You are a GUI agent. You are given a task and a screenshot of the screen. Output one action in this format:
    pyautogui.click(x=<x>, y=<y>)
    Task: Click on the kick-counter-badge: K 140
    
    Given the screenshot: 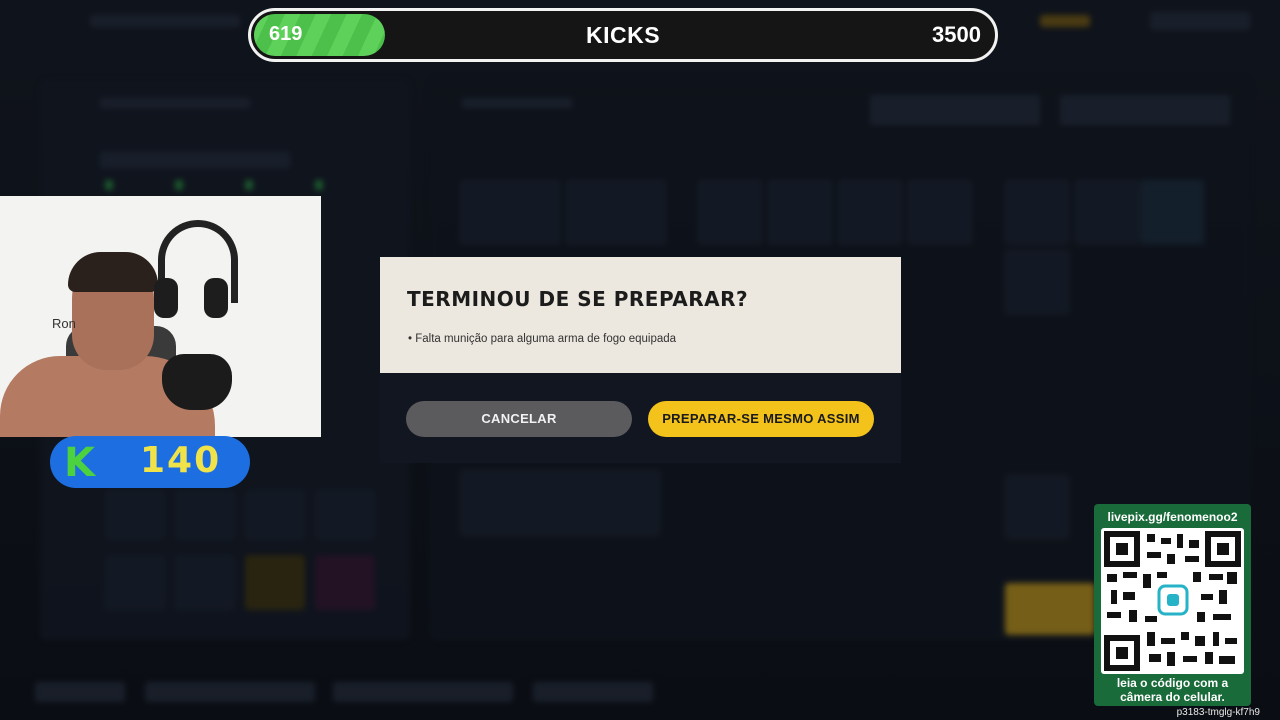 What is the action you would take?
    pyautogui.click(x=150, y=462)
    